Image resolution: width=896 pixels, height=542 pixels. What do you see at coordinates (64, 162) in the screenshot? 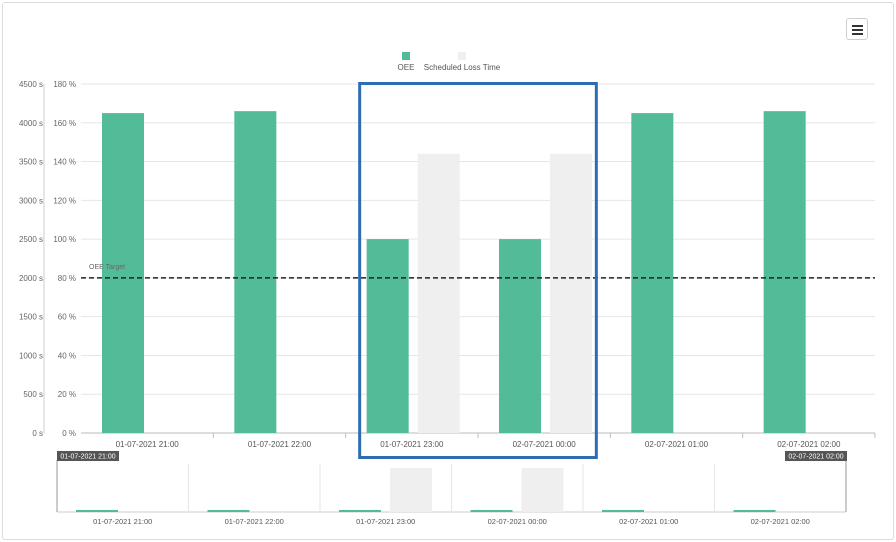
I see `right-axis-tick-label: 140 %` at bounding box center [64, 162].